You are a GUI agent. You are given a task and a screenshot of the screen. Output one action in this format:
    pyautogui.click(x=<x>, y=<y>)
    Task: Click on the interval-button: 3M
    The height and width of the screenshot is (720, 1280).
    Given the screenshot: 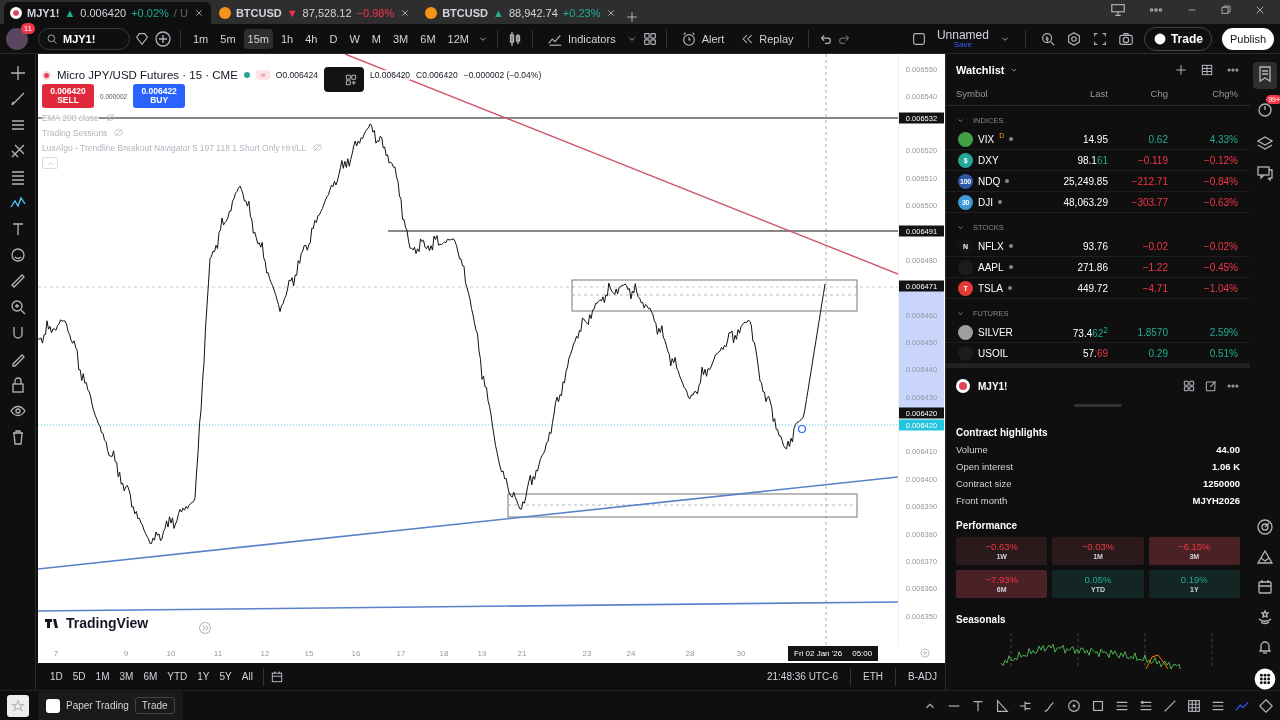 What is the action you would take?
    pyautogui.click(x=401, y=38)
    